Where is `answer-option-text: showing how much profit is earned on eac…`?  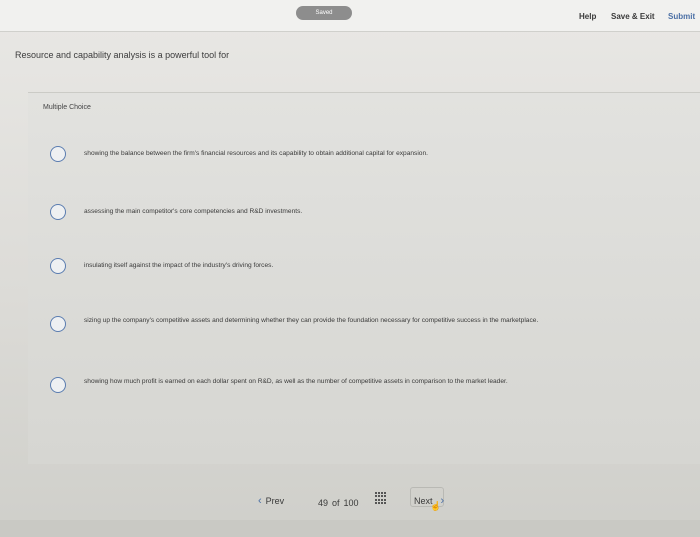 answer-option-text: showing how much profit is earned on eac… is located at coordinates (296, 381).